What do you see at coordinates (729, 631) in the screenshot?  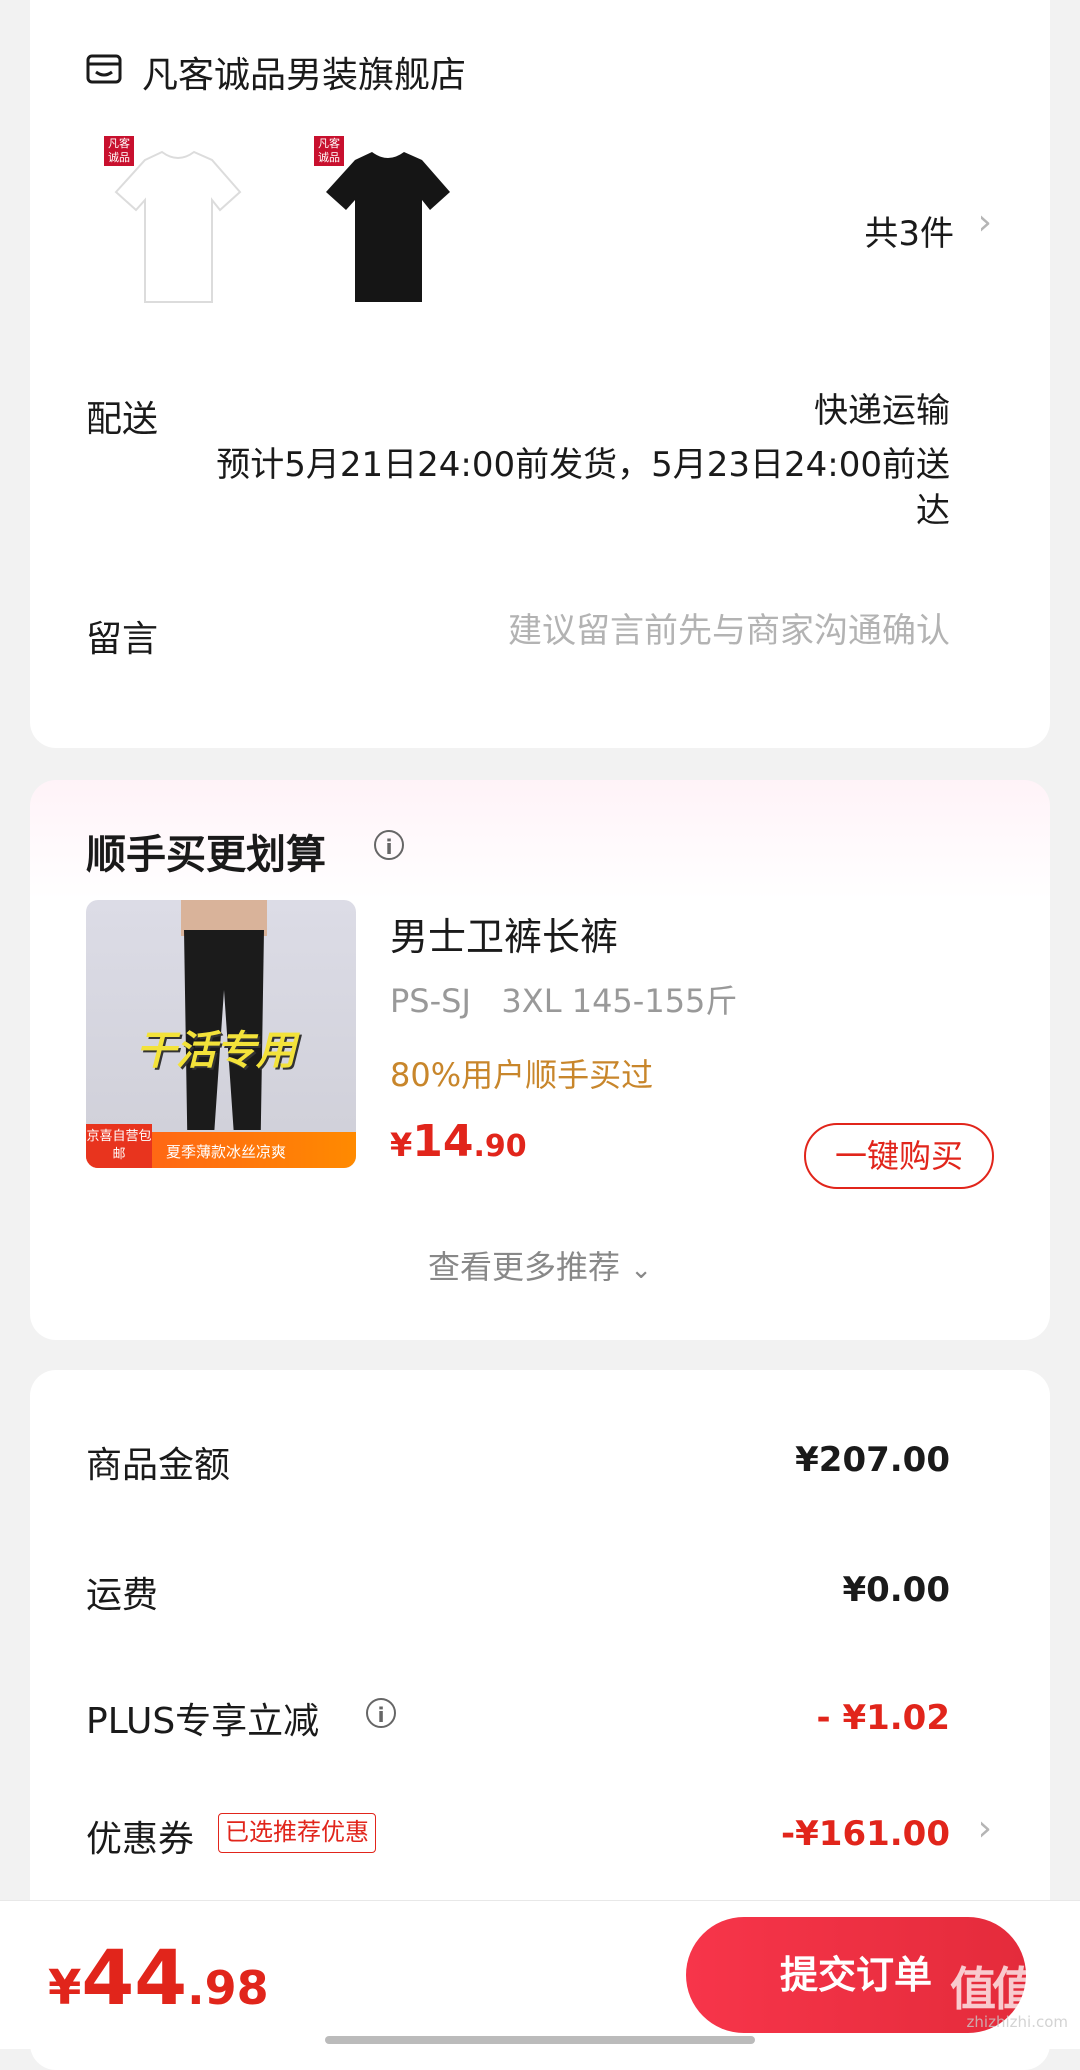 I see `message-input: 建议留言前先与商家沟通确认` at bounding box center [729, 631].